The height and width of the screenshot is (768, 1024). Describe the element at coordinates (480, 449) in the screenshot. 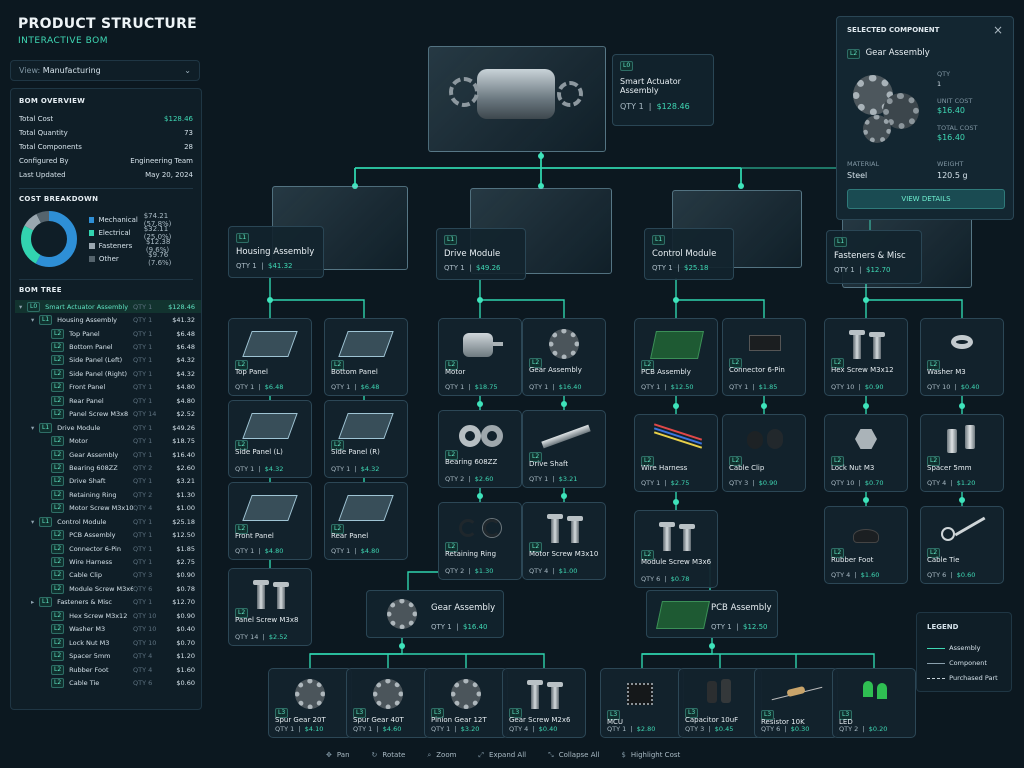

I see `component-card: L2 Bearing 608ZZ QTY 2 | $2.60` at that location.